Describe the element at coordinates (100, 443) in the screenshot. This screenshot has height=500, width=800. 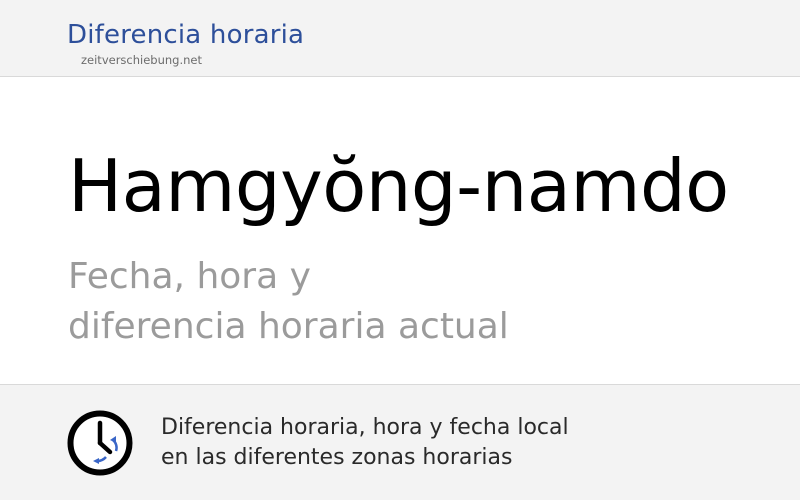
I see `clock-icon` at that location.